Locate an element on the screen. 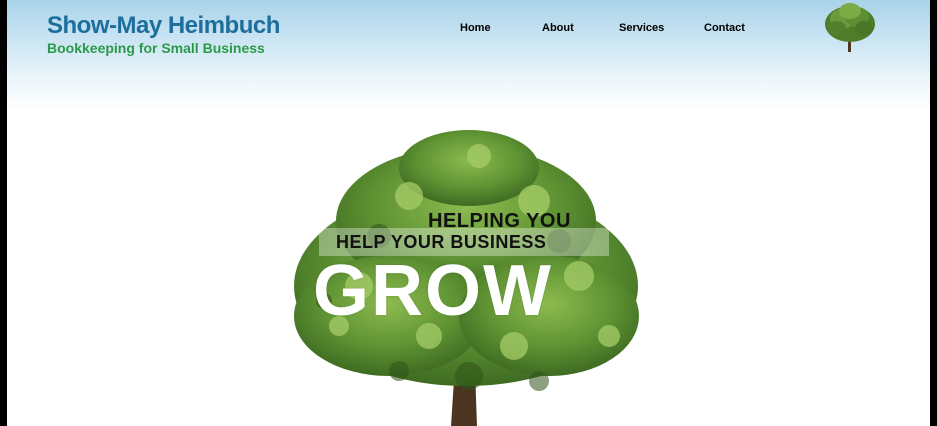 This screenshot has width=937, height=426. nav-services-link: Services is located at coordinates (641, 28).